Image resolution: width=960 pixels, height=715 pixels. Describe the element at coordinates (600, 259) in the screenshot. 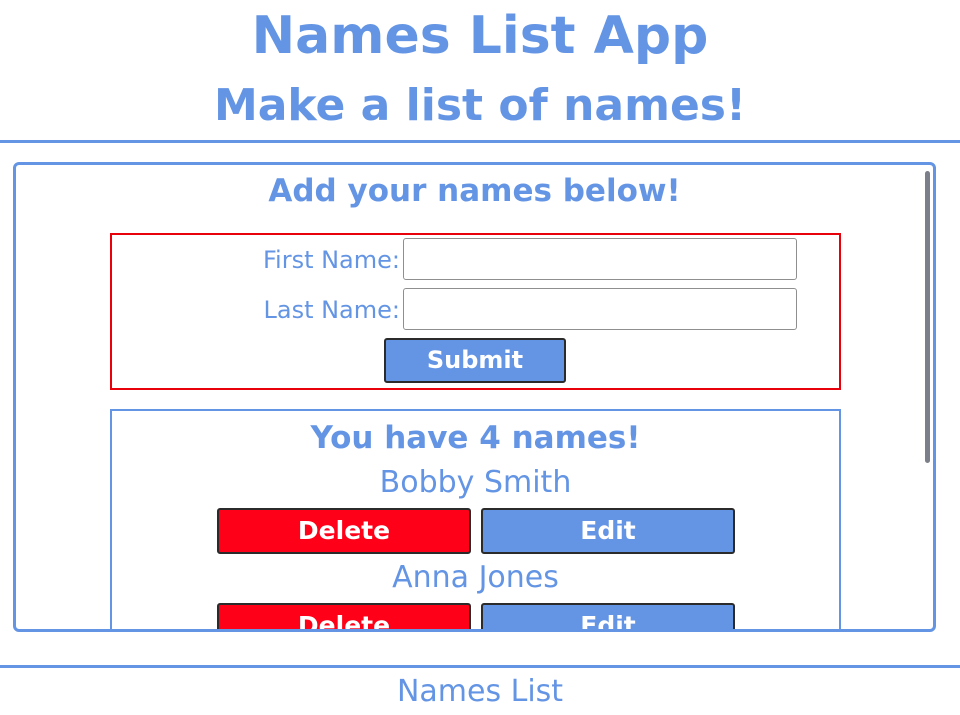

I see `first-name-input` at that location.